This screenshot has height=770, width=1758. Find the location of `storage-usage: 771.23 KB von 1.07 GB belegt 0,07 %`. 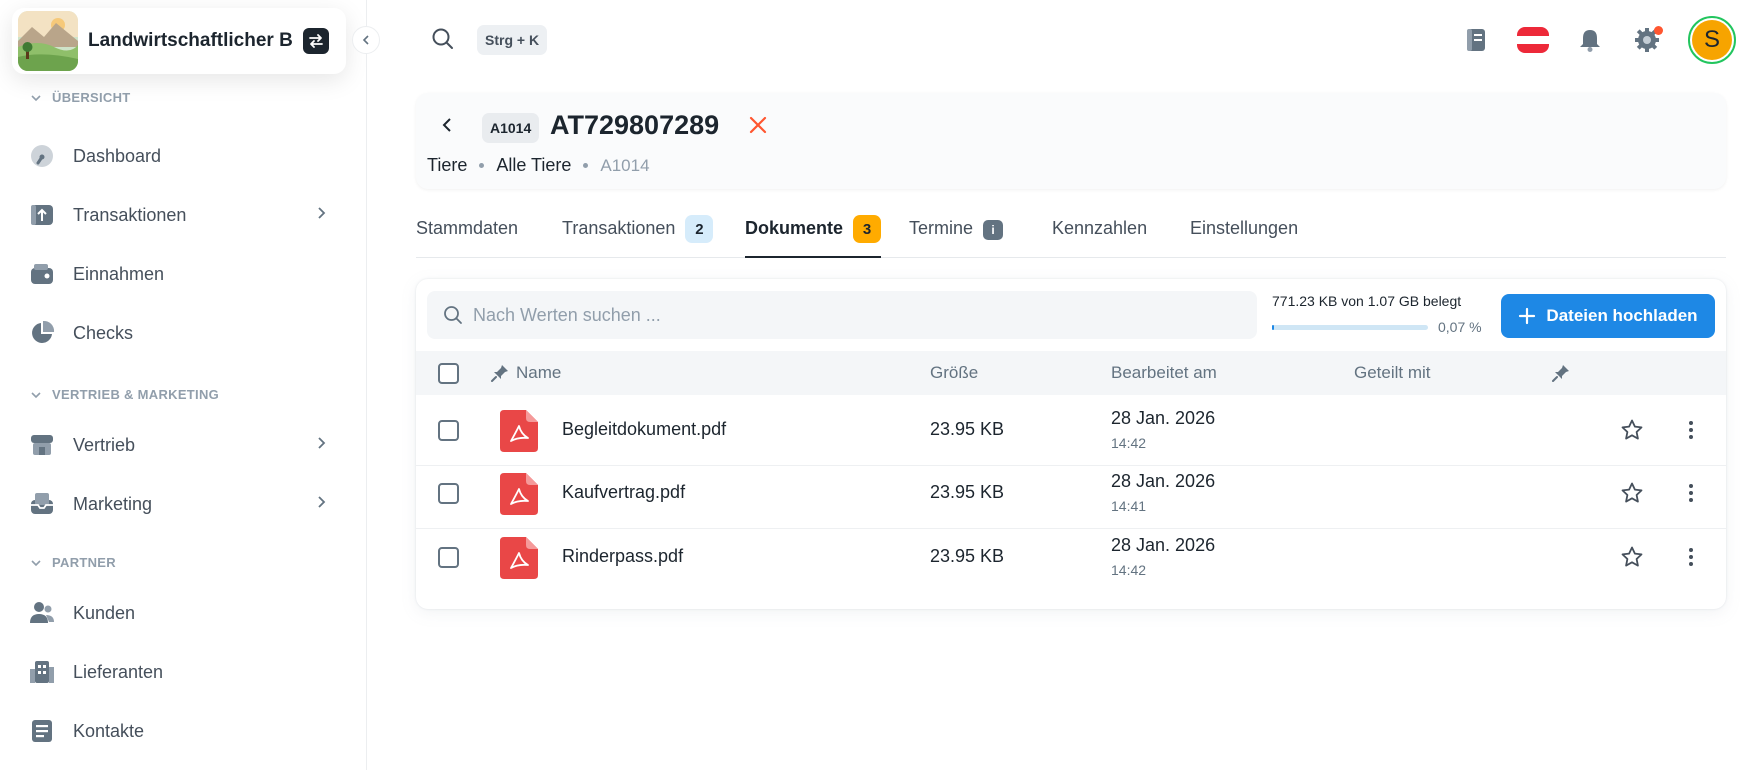

storage-usage: 771.23 KB von 1.07 GB belegt 0,07 % is located at coordinates (1379, 314).